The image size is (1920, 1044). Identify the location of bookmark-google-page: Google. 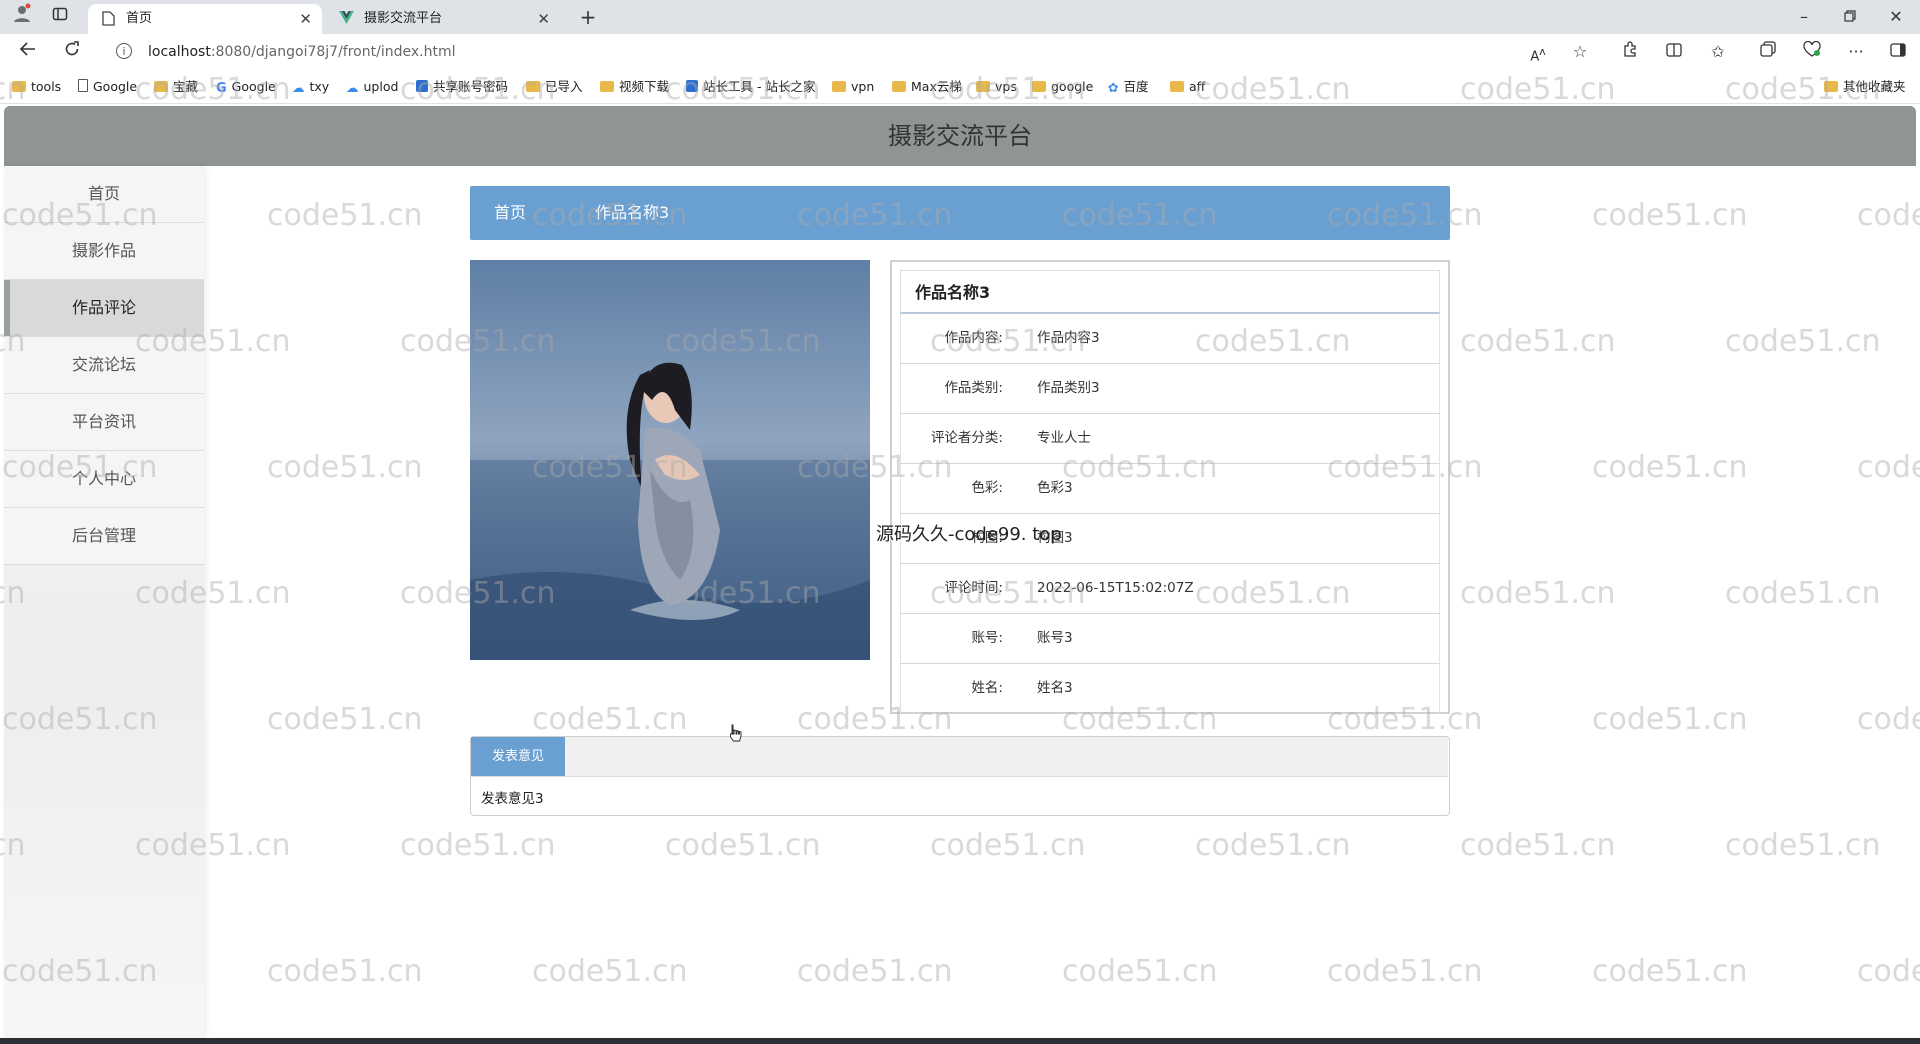
(107, 87).